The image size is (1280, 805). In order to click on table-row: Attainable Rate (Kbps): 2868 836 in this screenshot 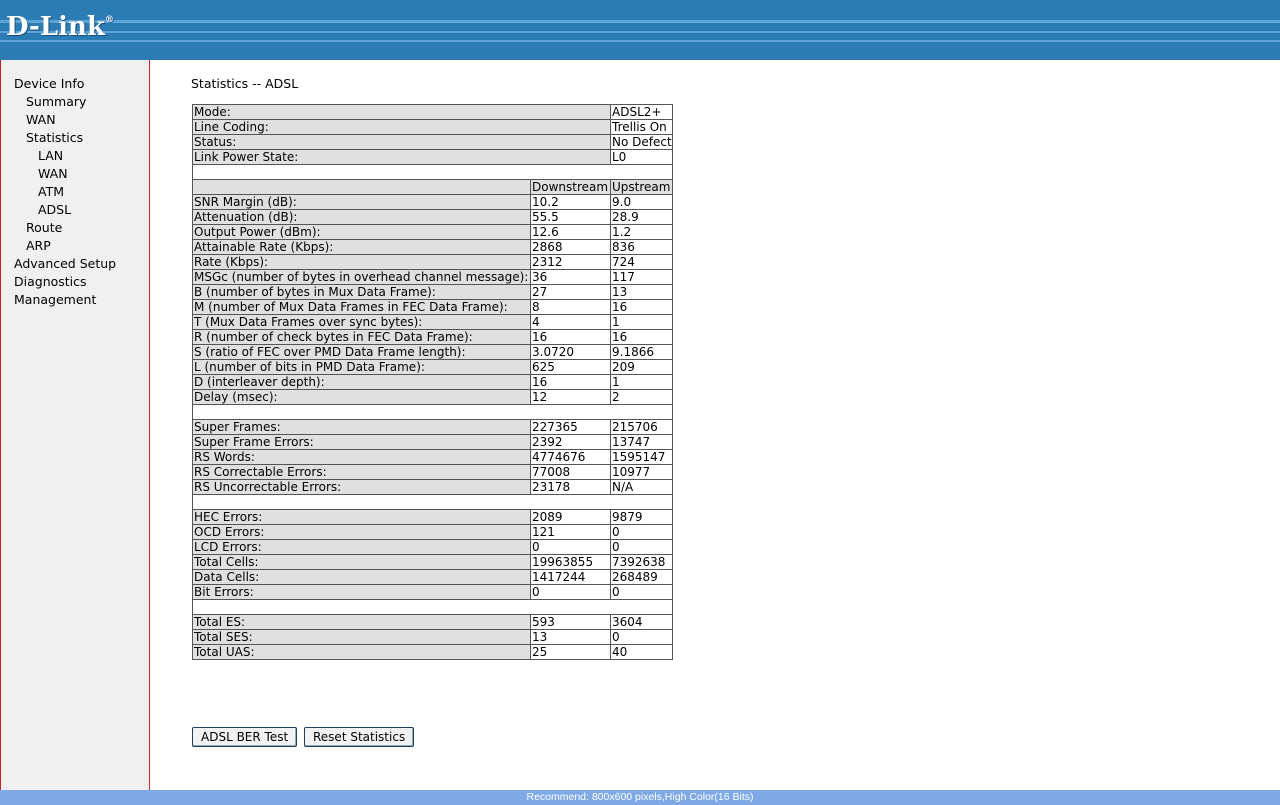, I will do `click(432, 247)`.